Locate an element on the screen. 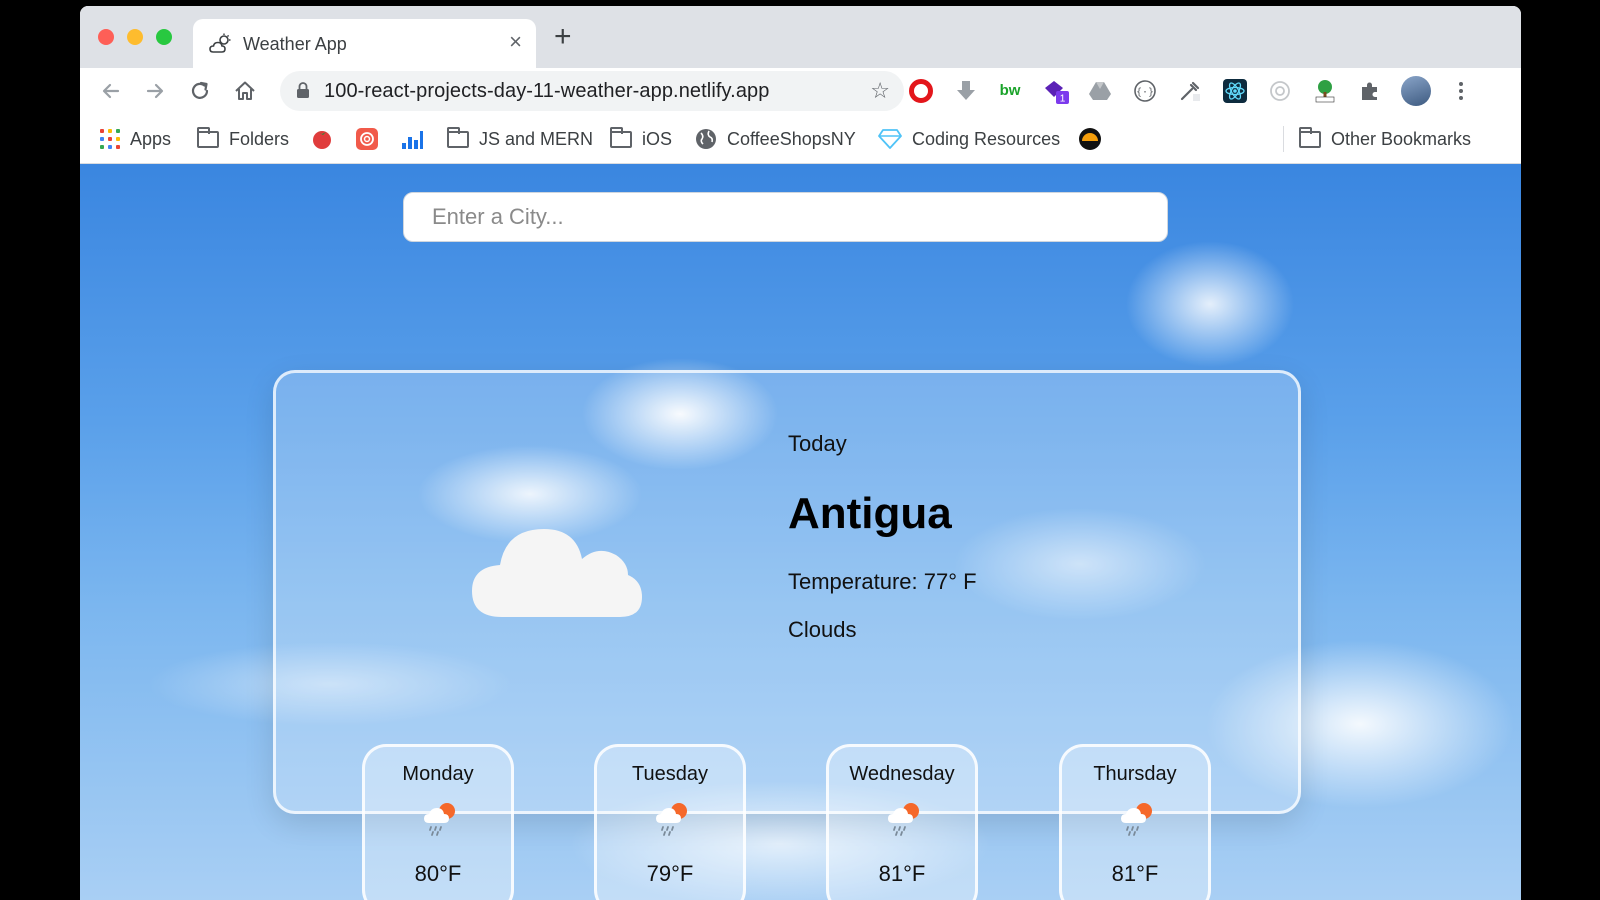 The image size is (1600, 900). new-tab-button: + is located at coordinates (563, 37).